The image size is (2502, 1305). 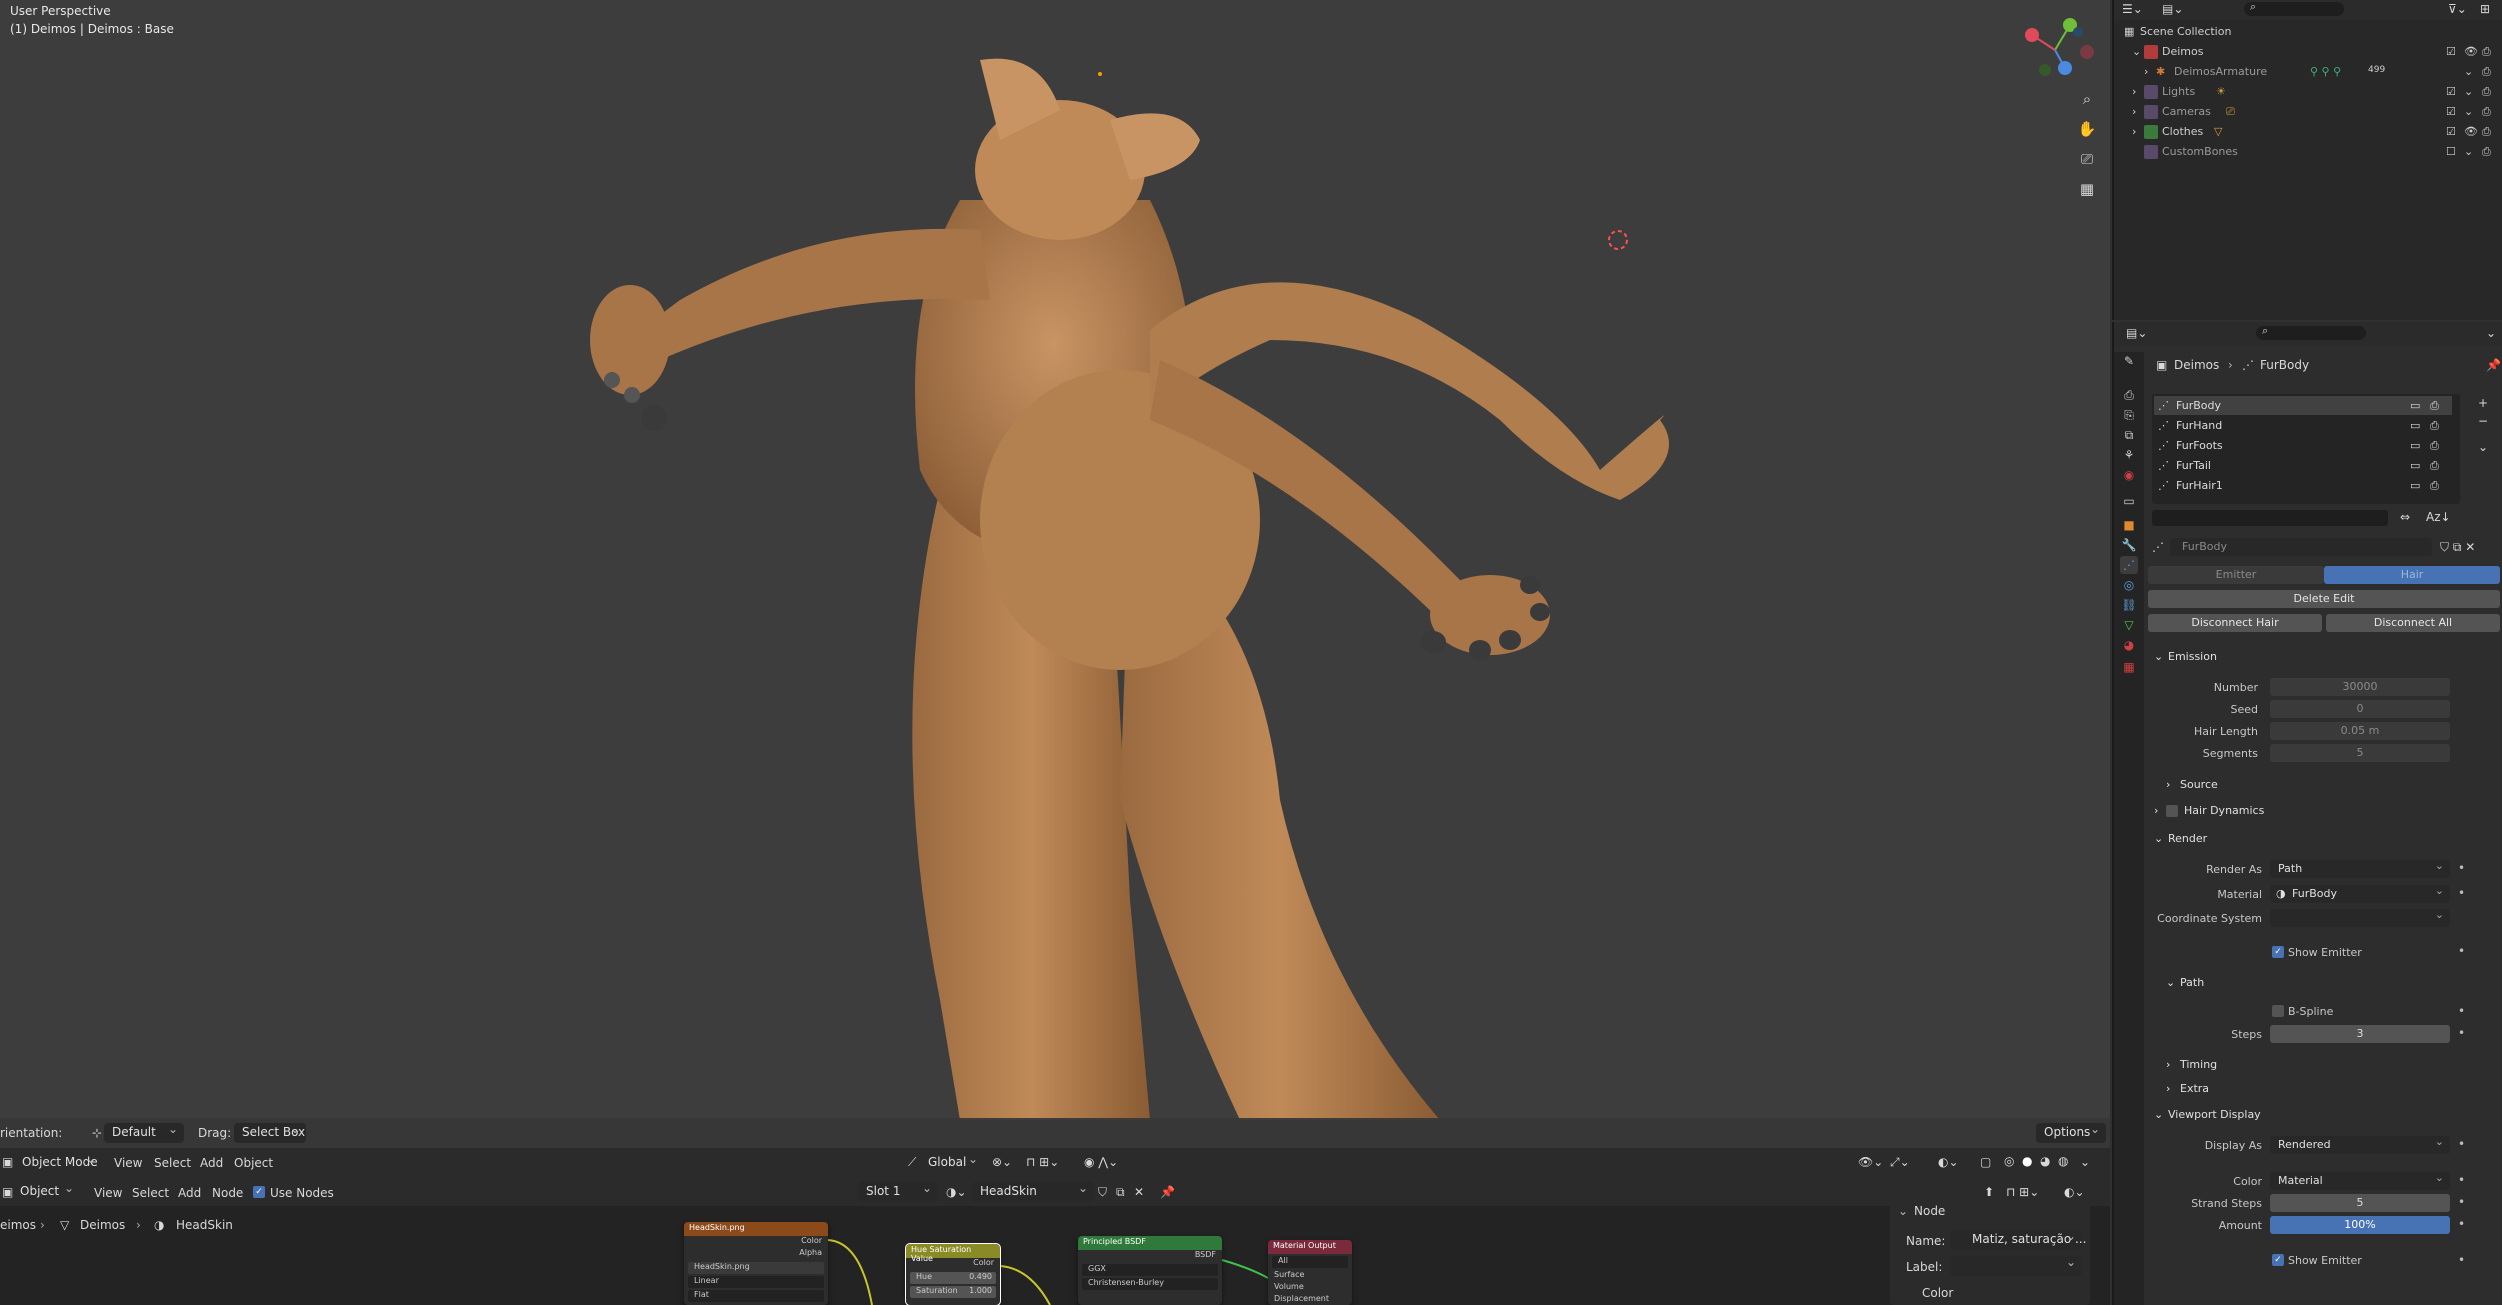 I want to click on steps-field: 3, so click(x=2360, y=1034).